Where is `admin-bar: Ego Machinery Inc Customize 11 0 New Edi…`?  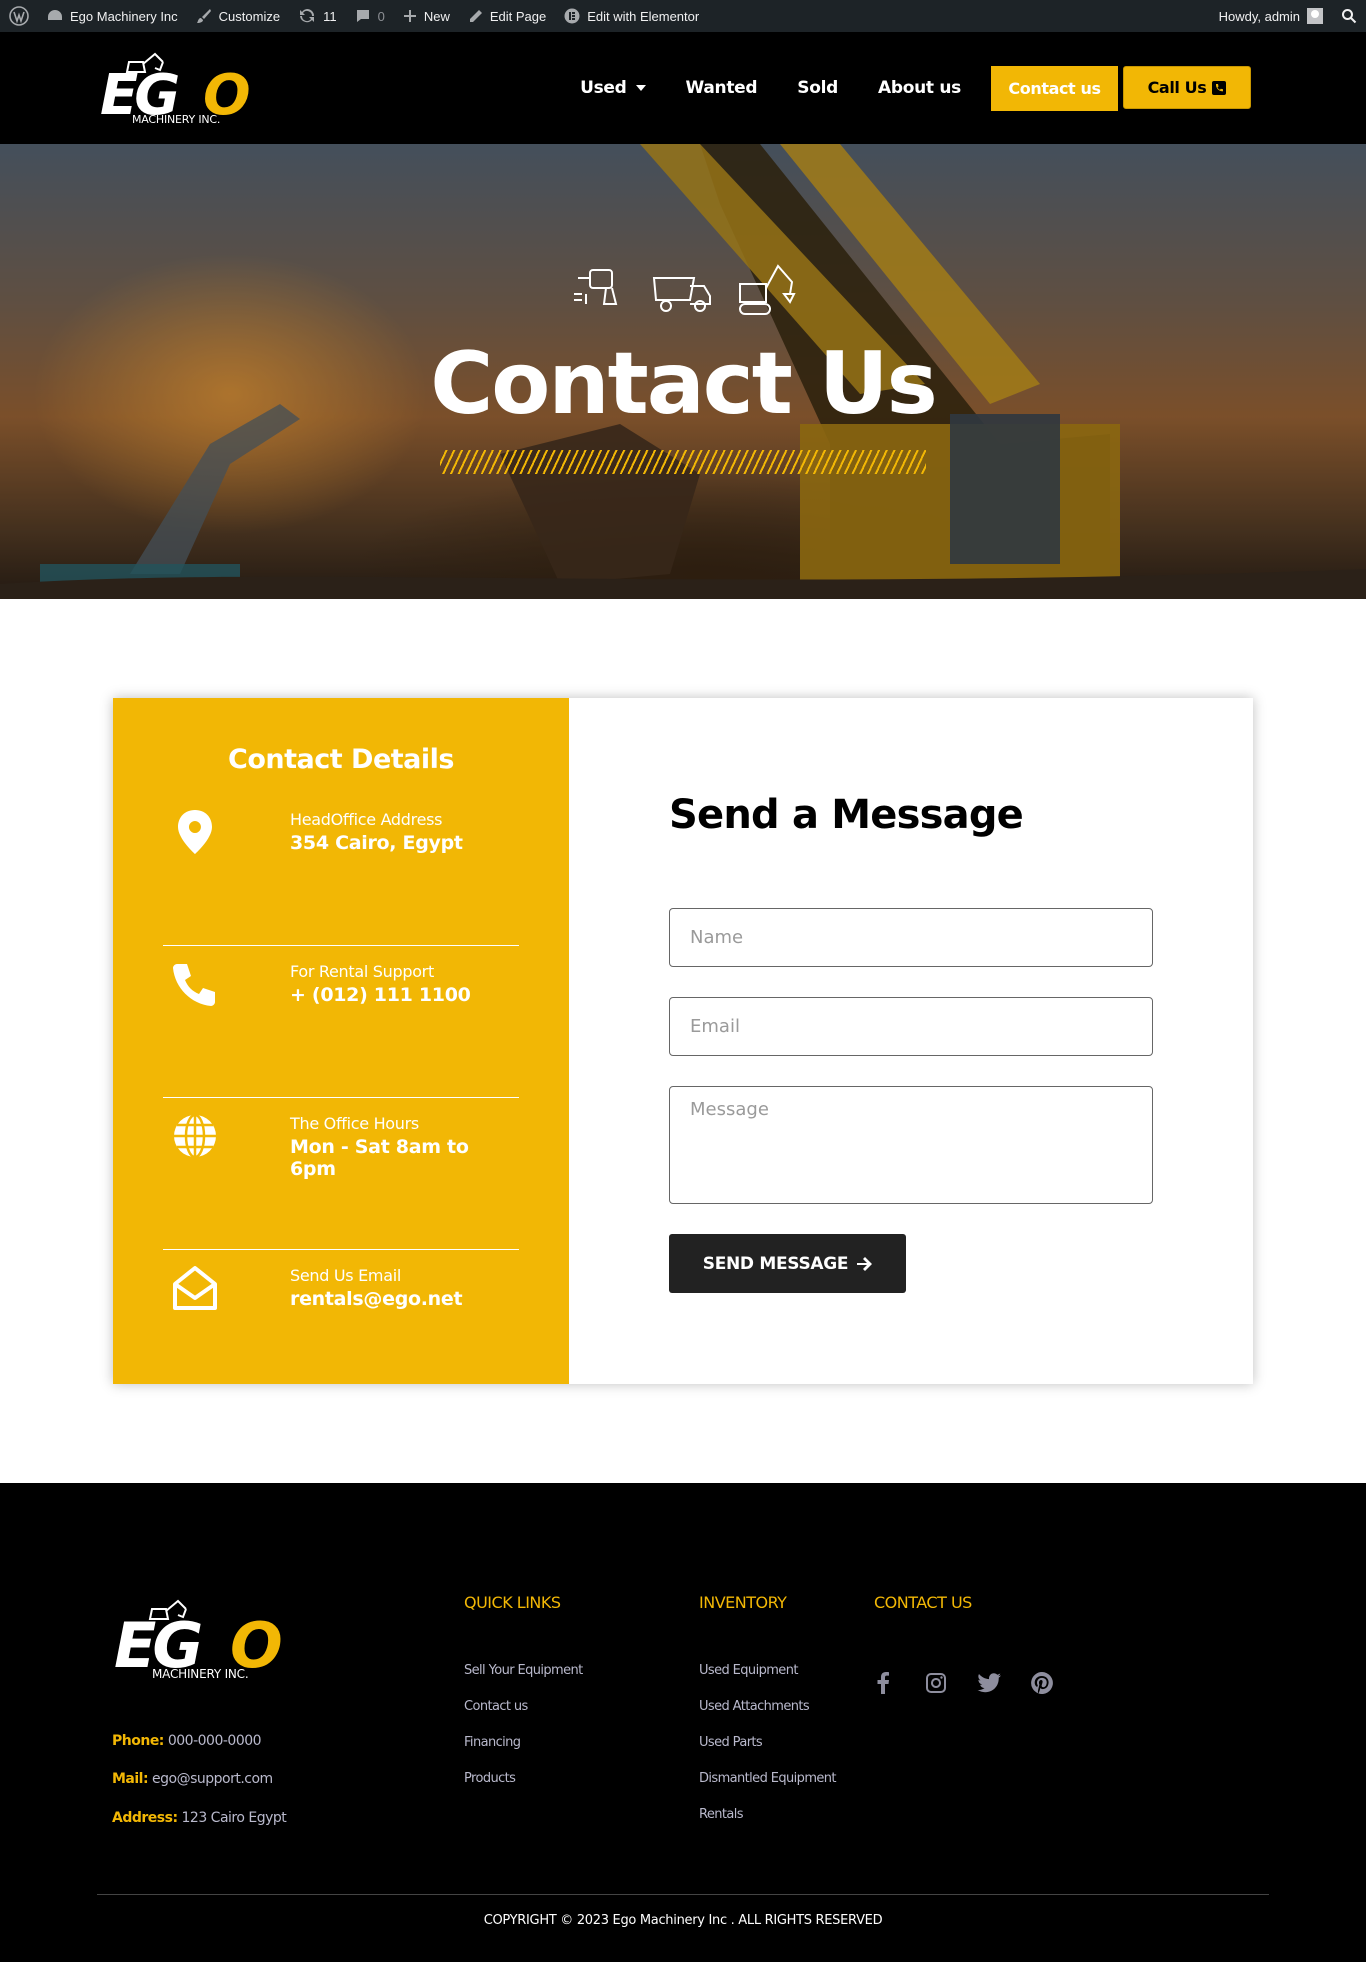 admin-bar: Ego Machinery Inc Customize 11 0 New Edi… is located at coordinates (683, 16).